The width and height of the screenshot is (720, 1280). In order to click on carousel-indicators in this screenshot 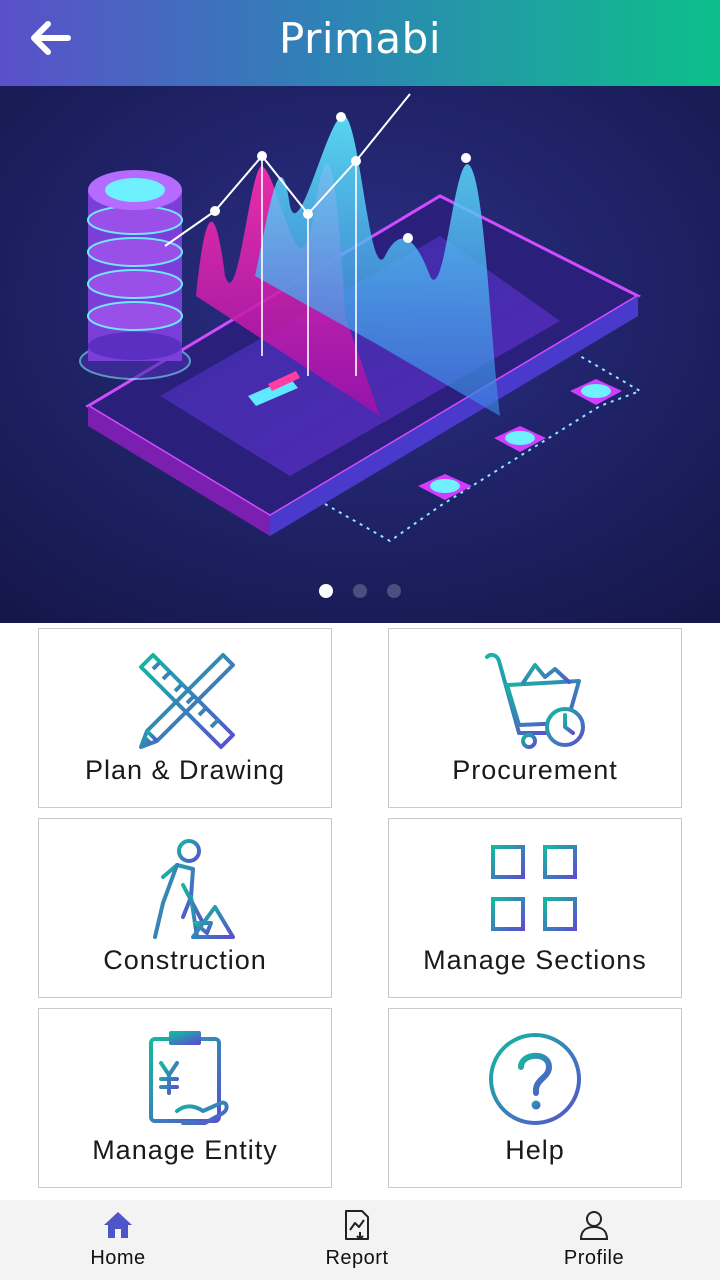, I will do `click(360, 593)`.